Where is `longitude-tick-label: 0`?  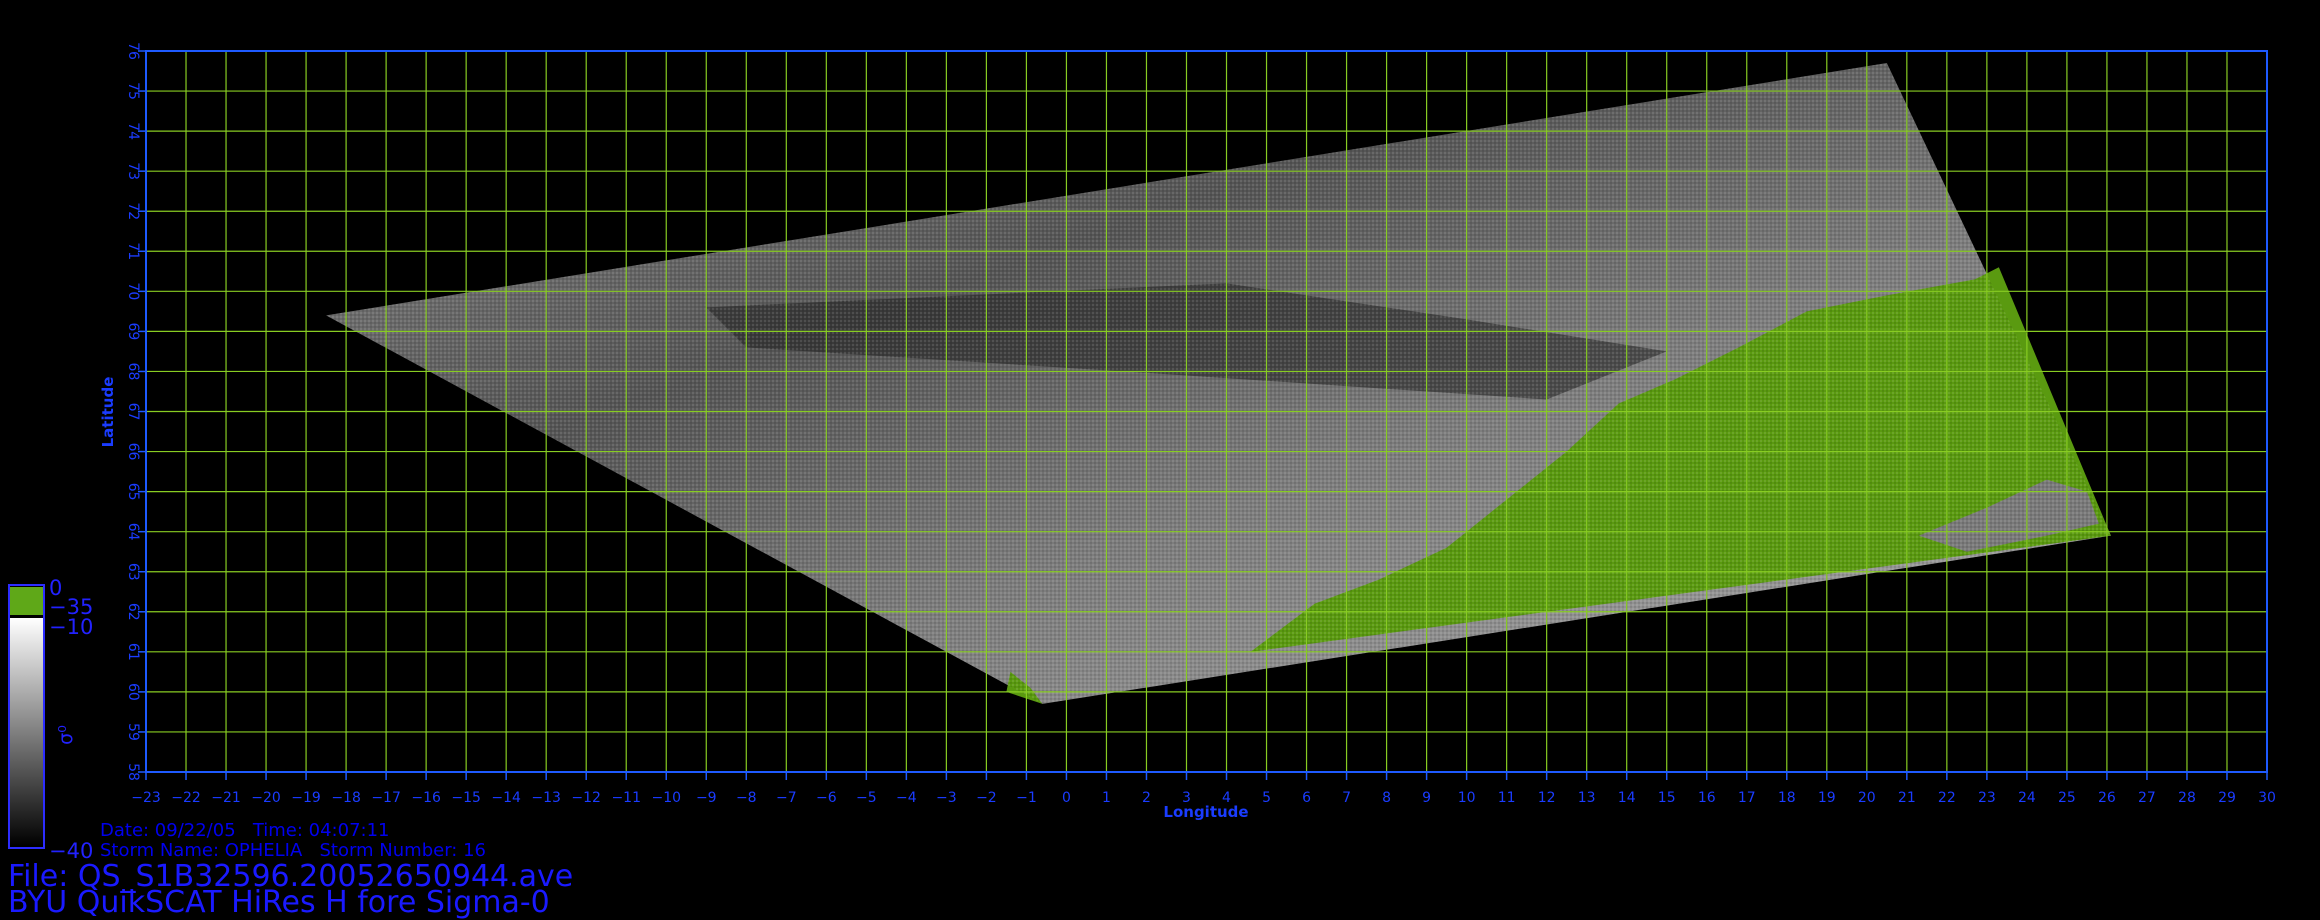 longitude-tick-label: 0 is located at coordinates (1066, 798).